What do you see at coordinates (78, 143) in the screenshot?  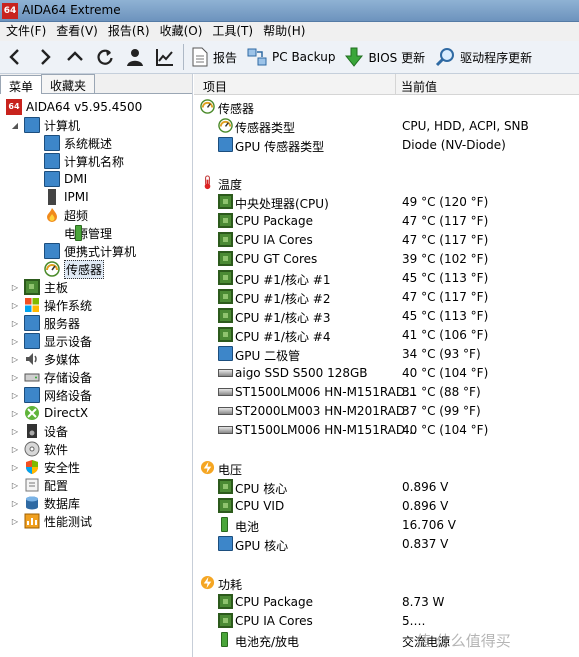 I see `tree-item-system-summary: 系统概述` at bounding box center [78, 143].